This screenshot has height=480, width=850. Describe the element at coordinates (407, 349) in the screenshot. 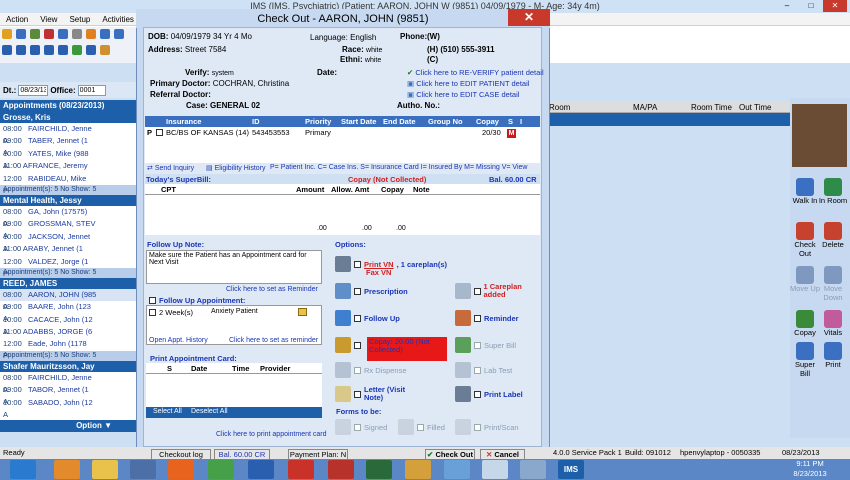

I see `copay-status-box: Copay: 20.00 (Not Collected)` at that location.